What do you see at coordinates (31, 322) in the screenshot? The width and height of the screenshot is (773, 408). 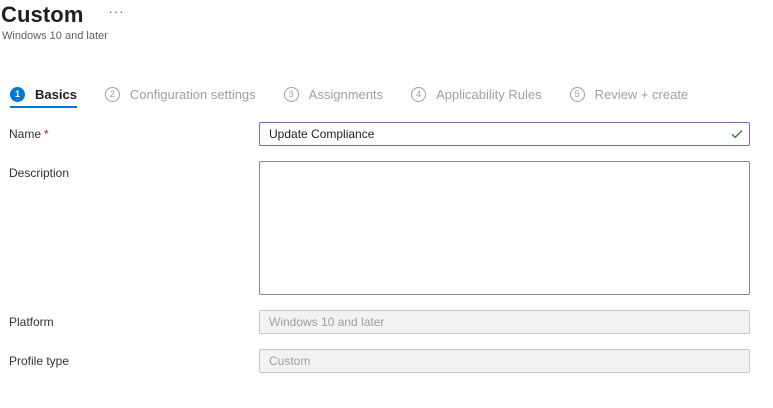 I see `platform-label: Platform` at bounding box center [31, 322].